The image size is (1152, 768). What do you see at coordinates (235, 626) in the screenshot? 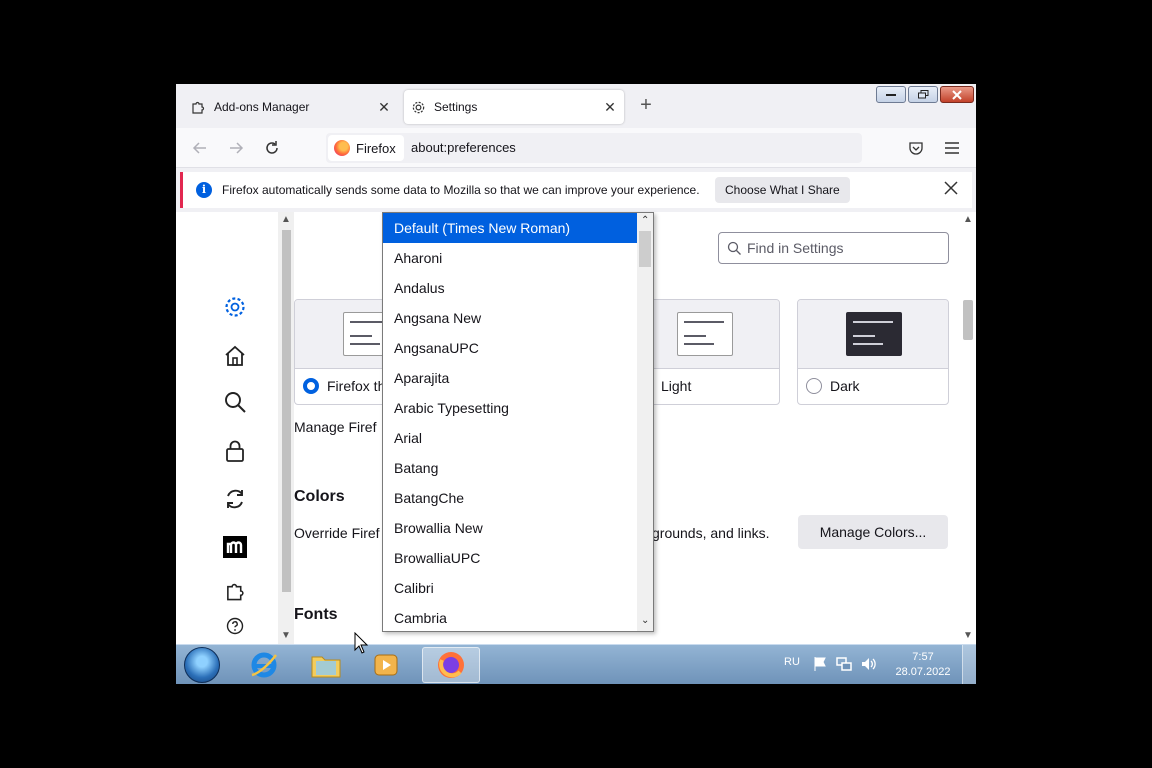
I see `help-icon` at bounding box center [235, 626].